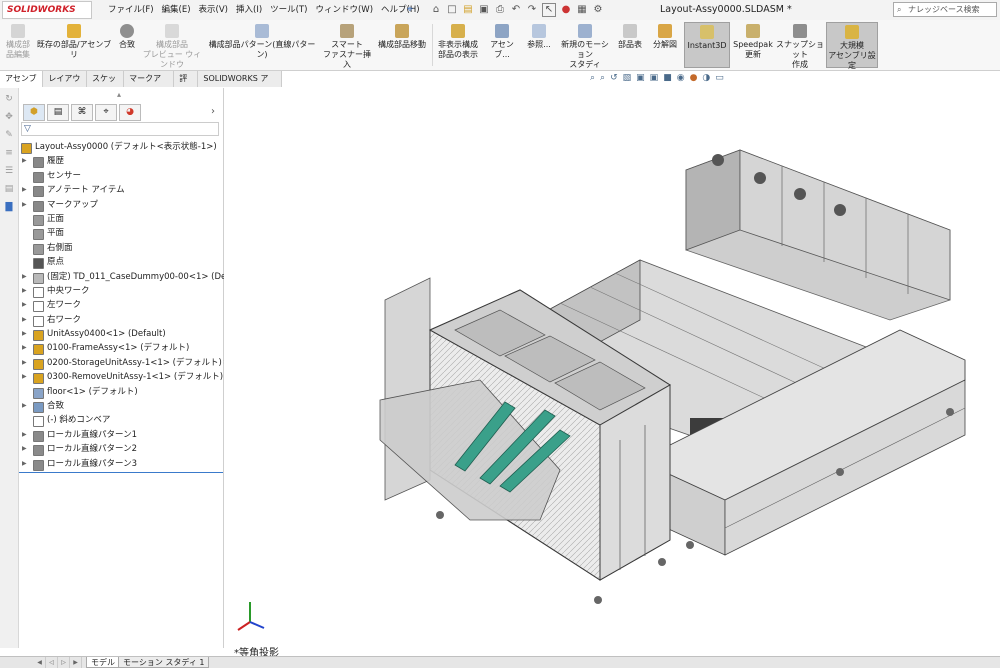 The width and height of the screenshot is (1000, 668). What do you see at coordinates (719, 79) in the screenshot?
I see `view-settings-icon: ▭` at bounding box center [719, 79].